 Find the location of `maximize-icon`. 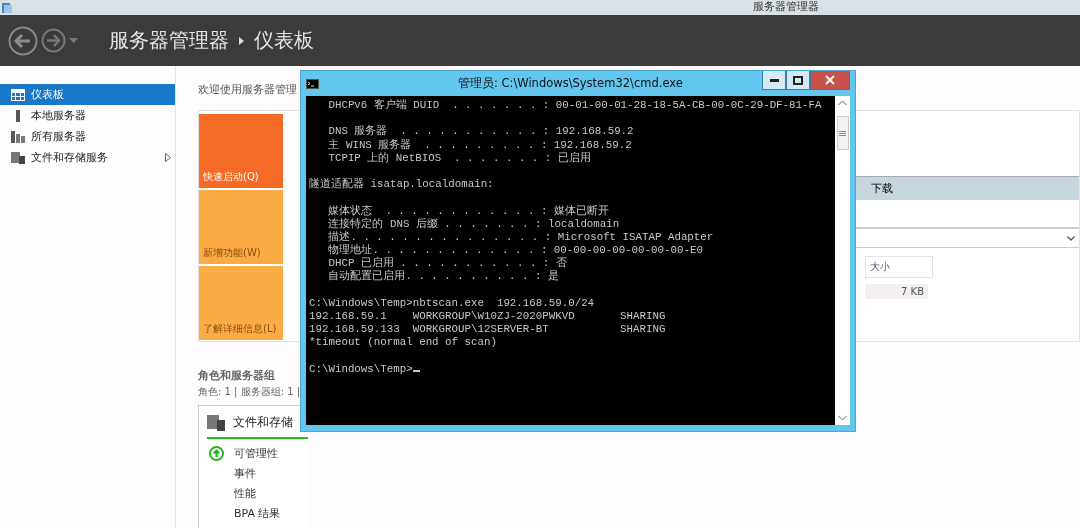

maximize-icon is located at coordinates (798, 80).